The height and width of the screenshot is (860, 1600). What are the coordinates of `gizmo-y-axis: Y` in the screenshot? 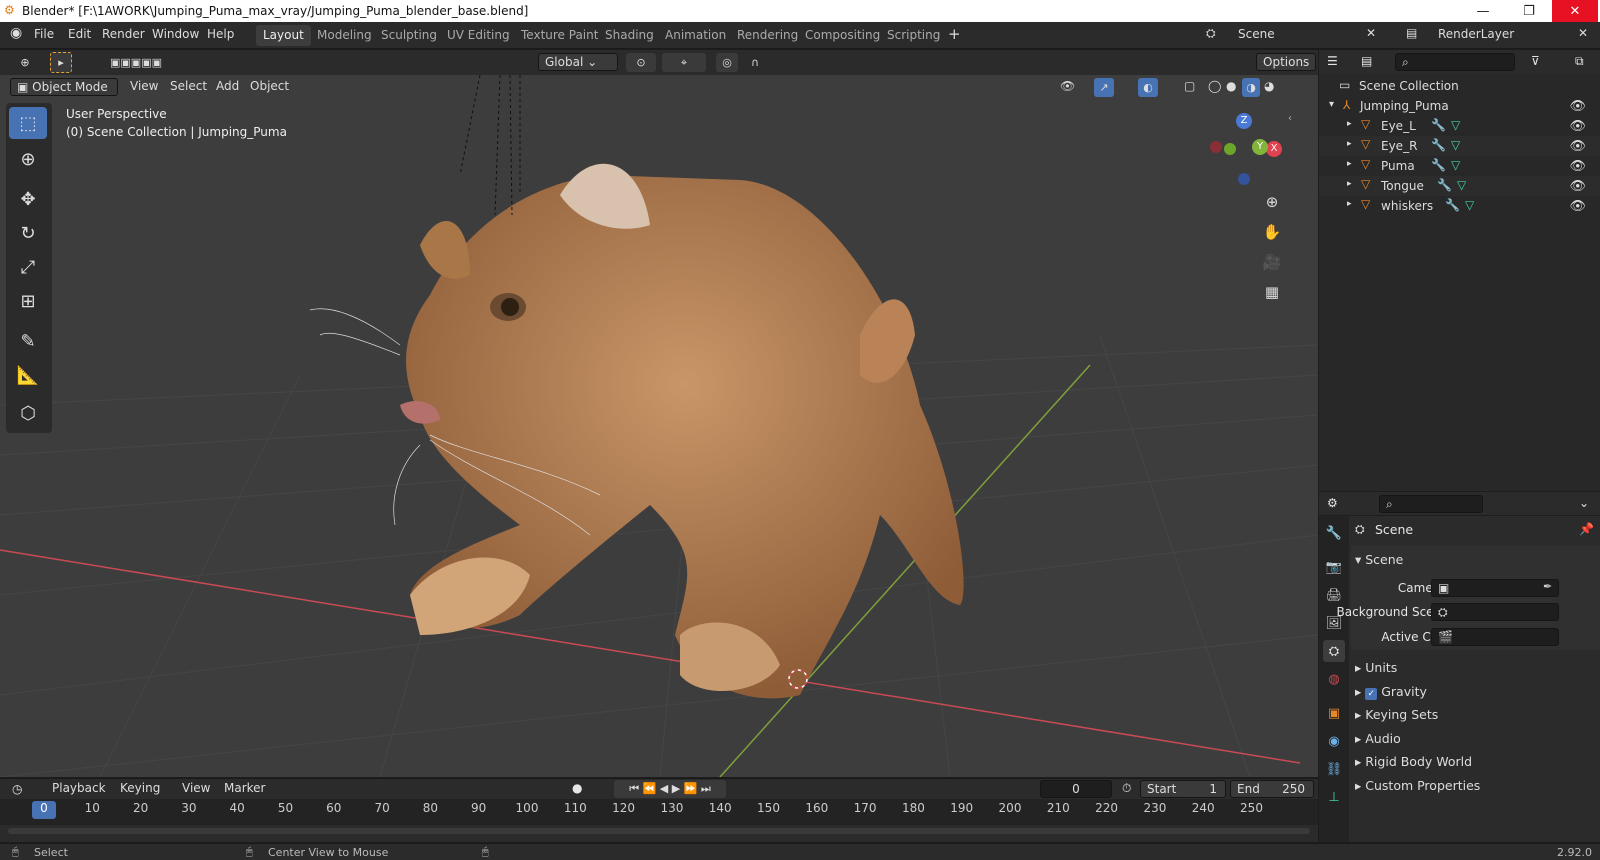 It's located at (1260, 147).